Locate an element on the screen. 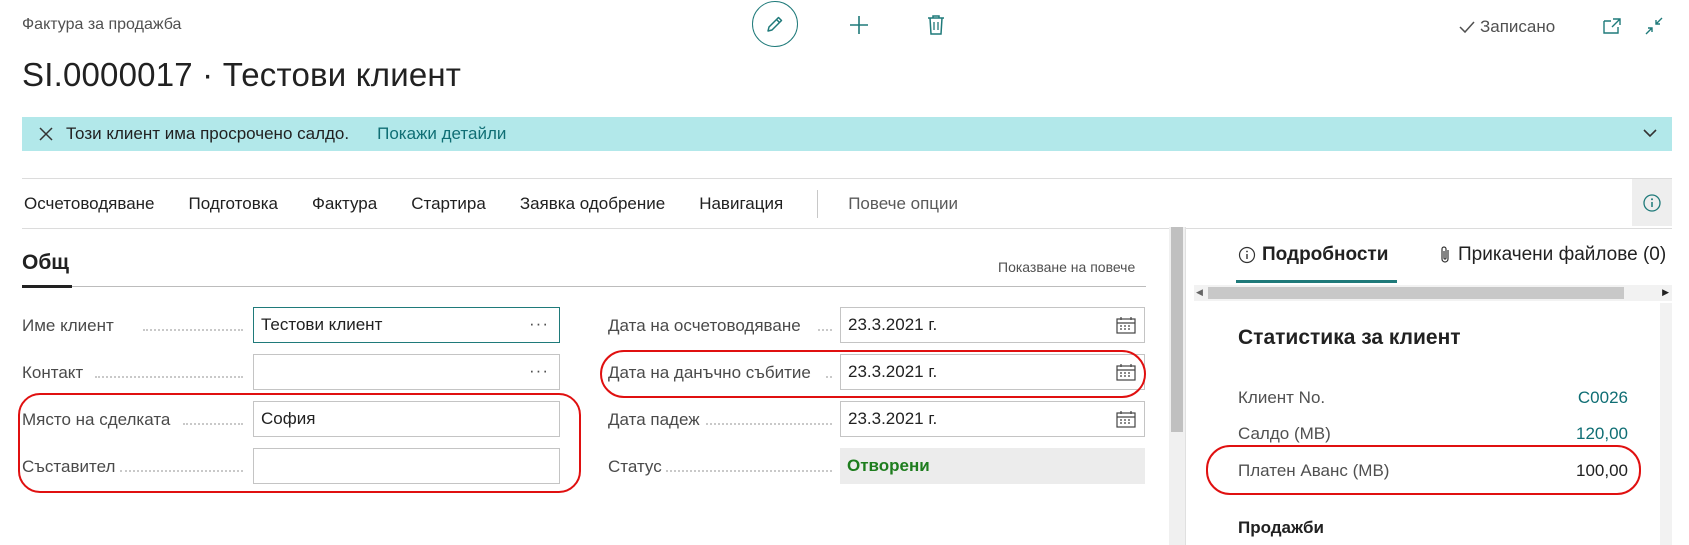  new-button is located at coordinates (859, 25).